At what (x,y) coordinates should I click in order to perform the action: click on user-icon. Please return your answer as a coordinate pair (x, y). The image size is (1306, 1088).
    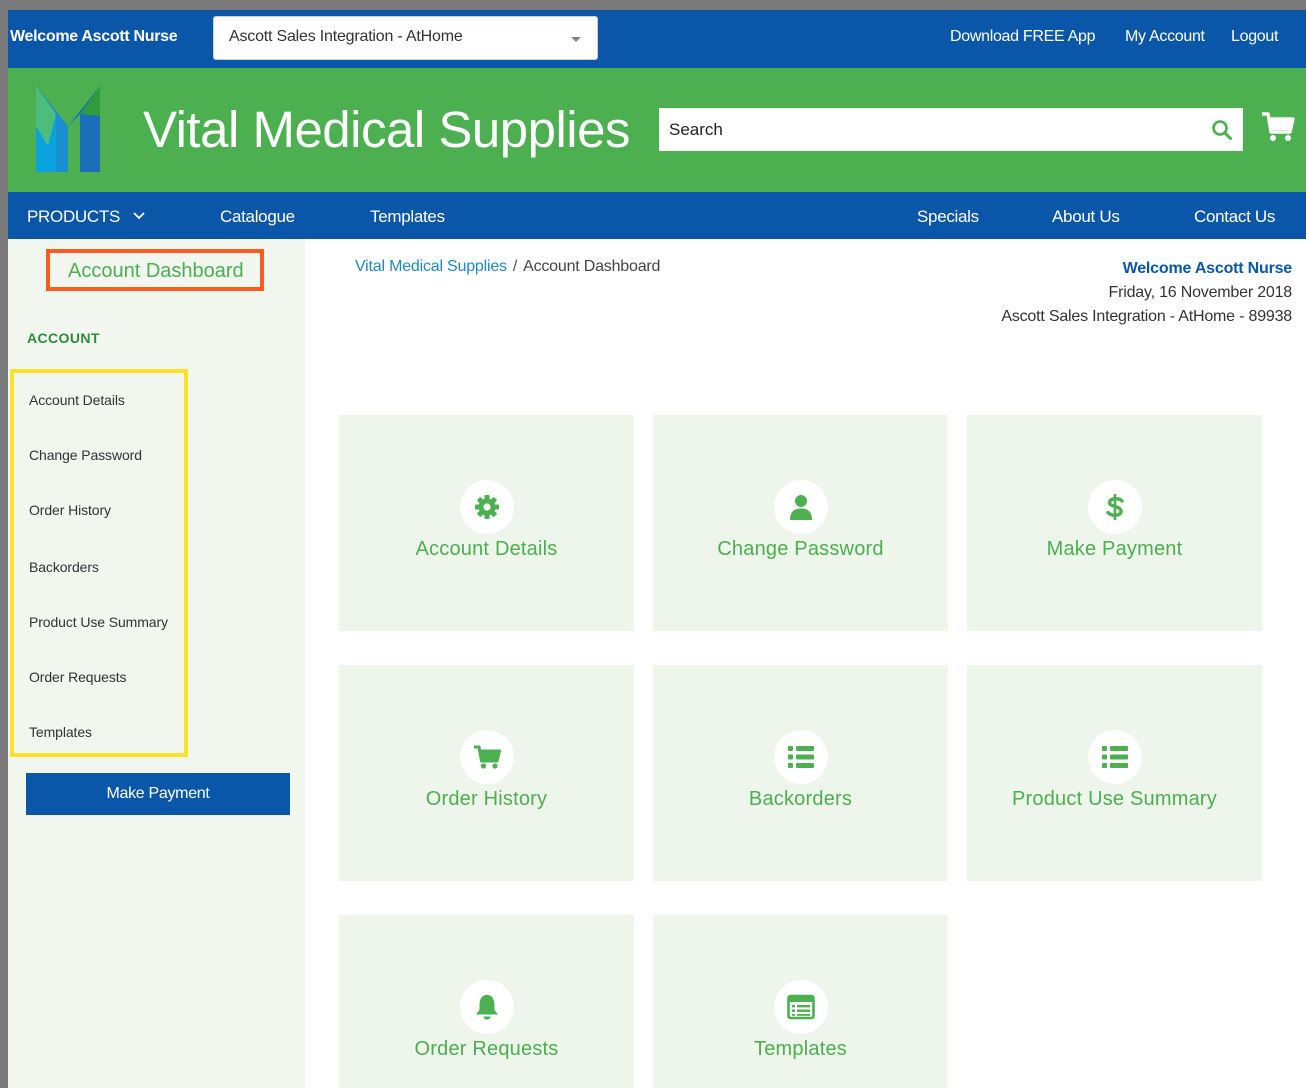
    Looking at the image, I should click on (801, 507).